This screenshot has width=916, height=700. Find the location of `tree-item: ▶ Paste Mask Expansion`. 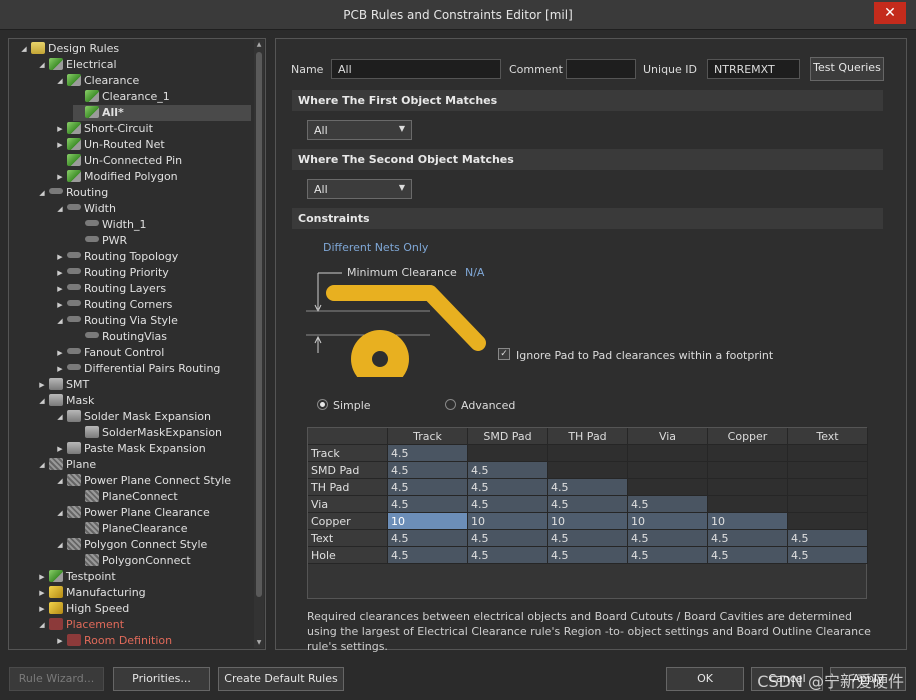

tree-item: ▶ Paste Mask Expansion is located at coordinates (130, 449).